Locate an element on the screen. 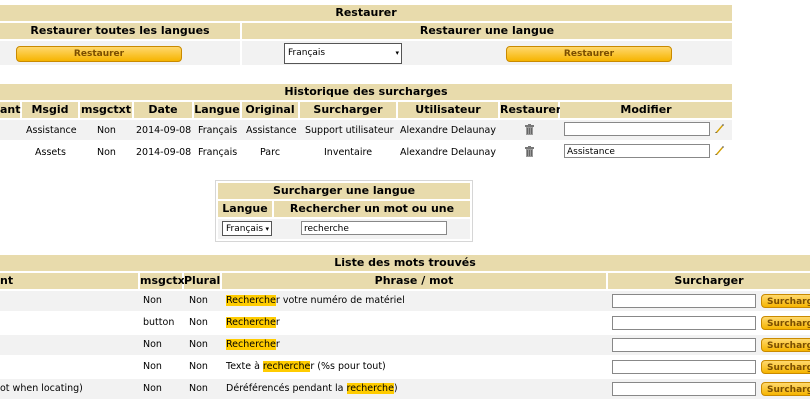  col-ant: ant is located at coordinates (10, 110).